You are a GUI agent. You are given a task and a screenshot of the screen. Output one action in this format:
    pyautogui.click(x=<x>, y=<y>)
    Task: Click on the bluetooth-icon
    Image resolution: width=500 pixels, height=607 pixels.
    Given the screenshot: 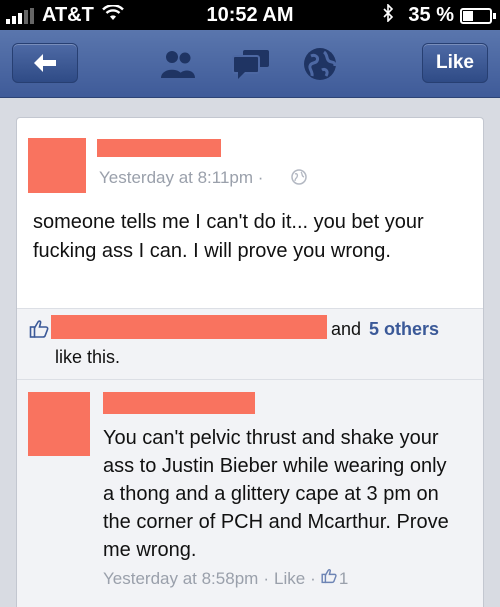 What is the action you would take?
    pyautogui.click(x=388, y=15)
    